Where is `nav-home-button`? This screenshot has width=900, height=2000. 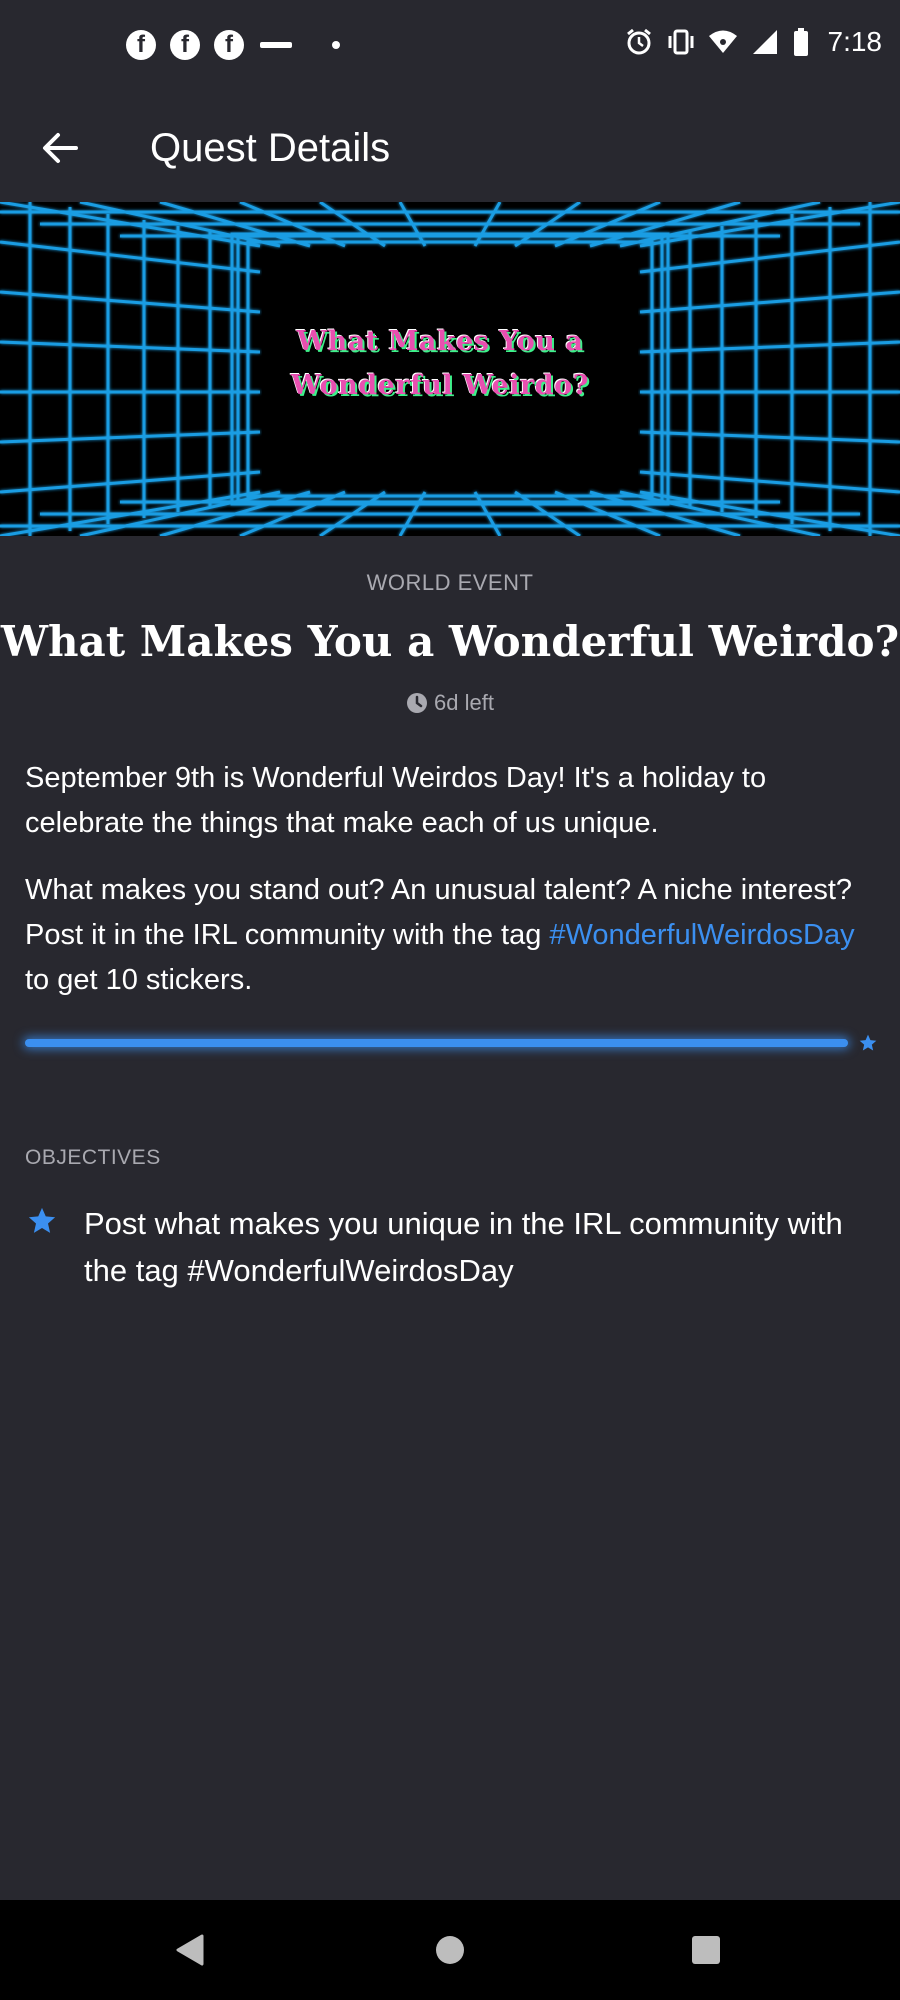 nav-home-button is located at coordinates (450, 1950).